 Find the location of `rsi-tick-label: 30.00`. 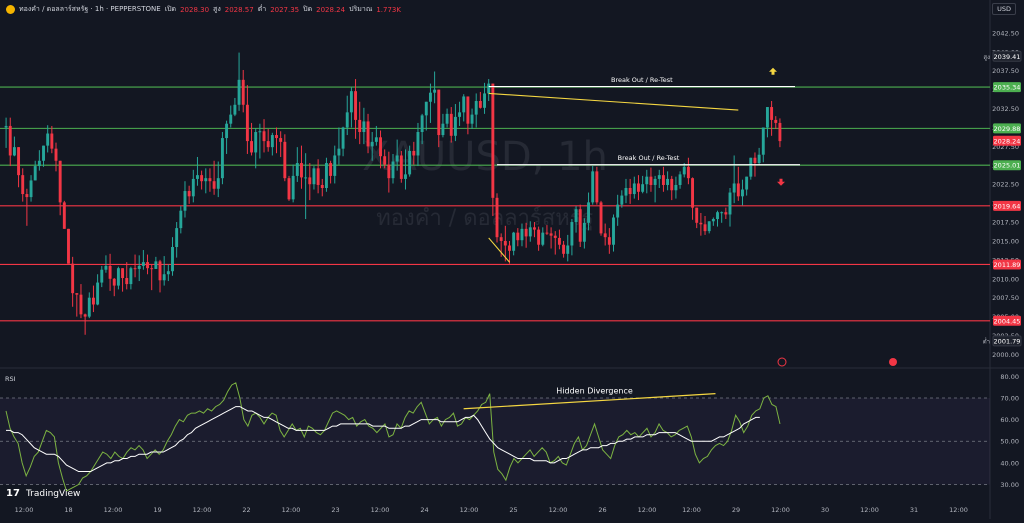

rsi-tick-label: 30.00 is located at coordinates (1009, 485).